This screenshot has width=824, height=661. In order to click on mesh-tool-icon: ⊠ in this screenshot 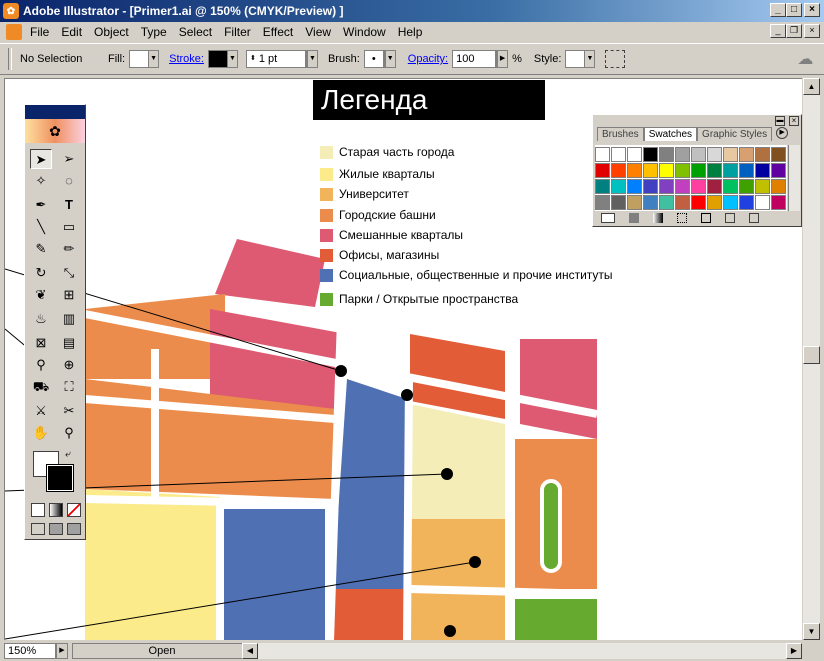, I will do `click(41, 343)`.